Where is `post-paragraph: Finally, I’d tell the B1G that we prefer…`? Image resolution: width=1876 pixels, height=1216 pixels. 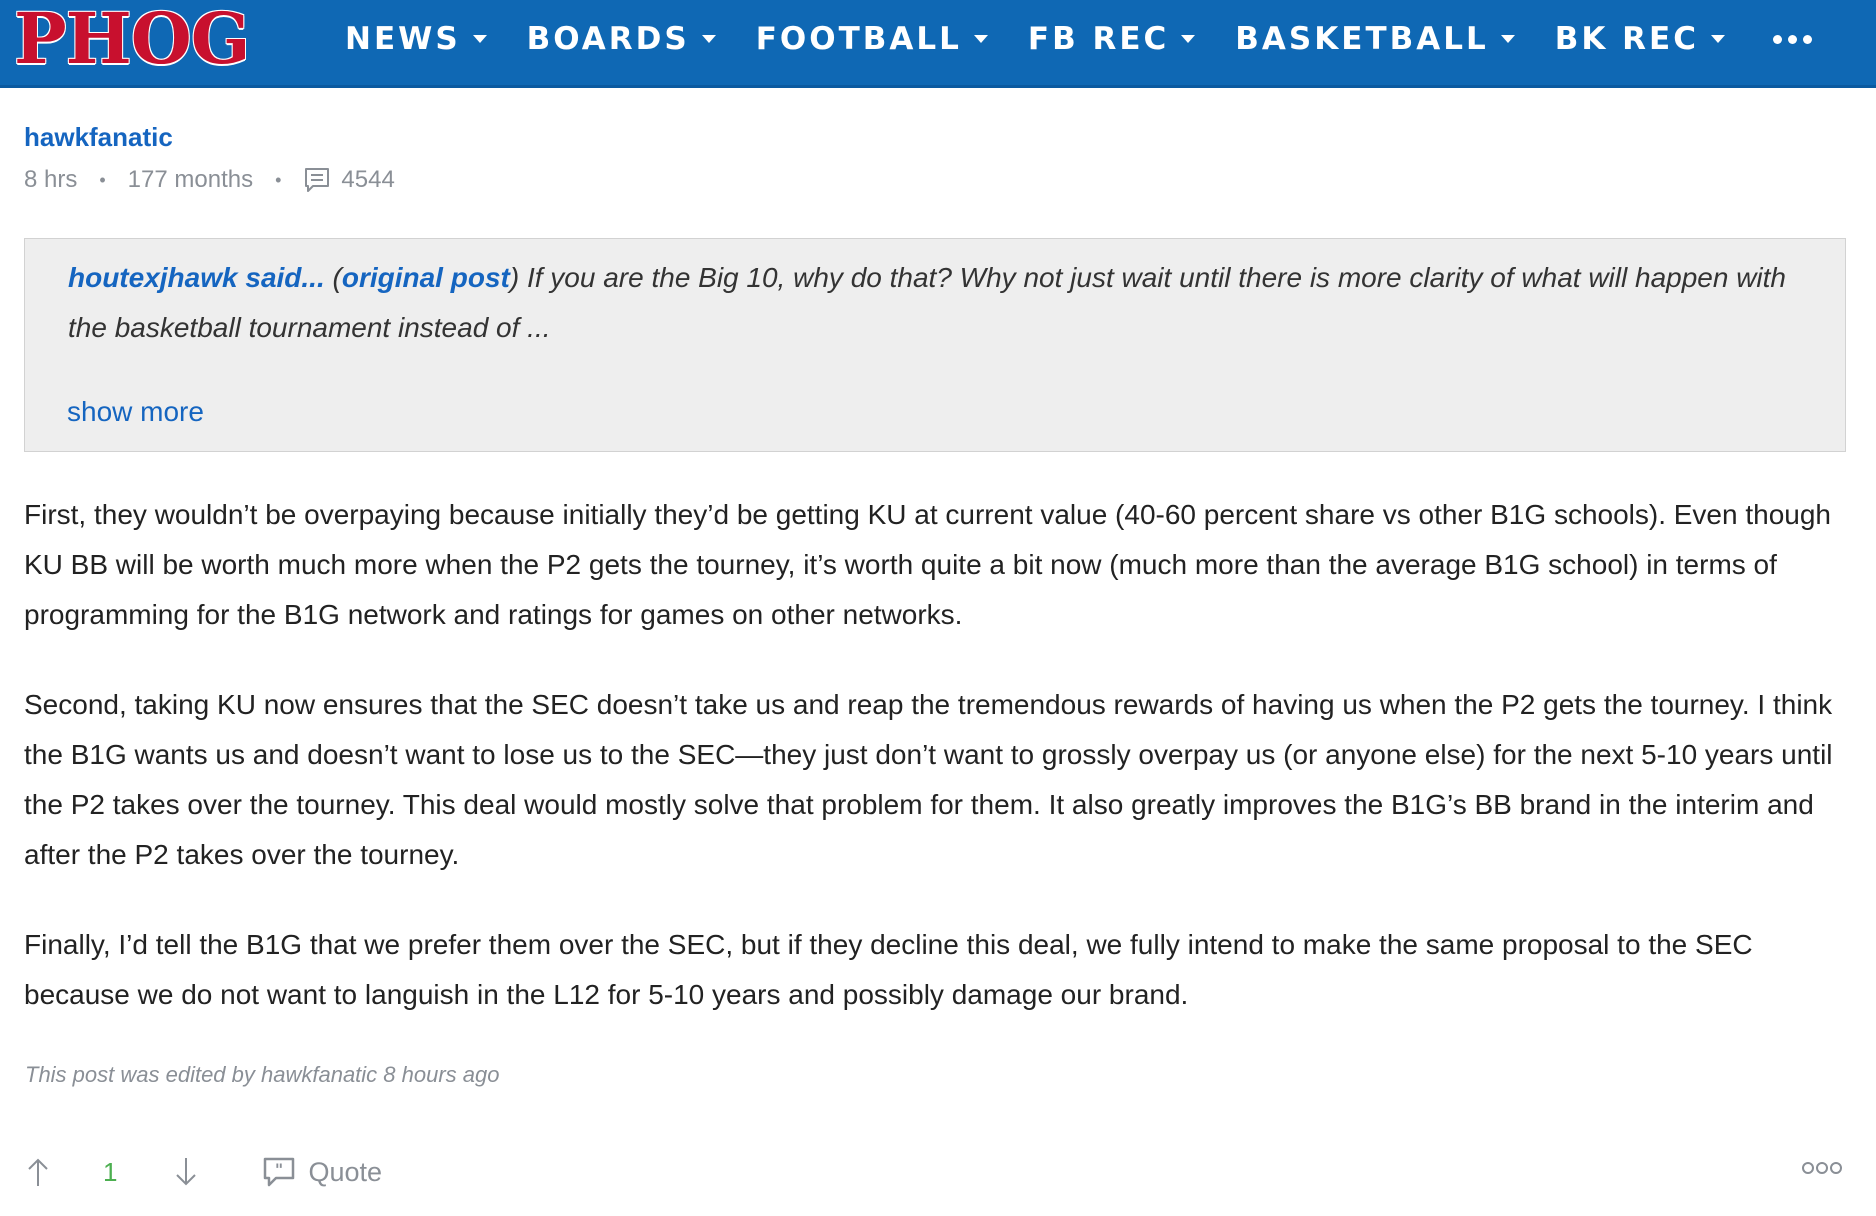 post-paragraph: Finally, I’d tell the B1G that we prefer… is located at coordinates (888, 969).